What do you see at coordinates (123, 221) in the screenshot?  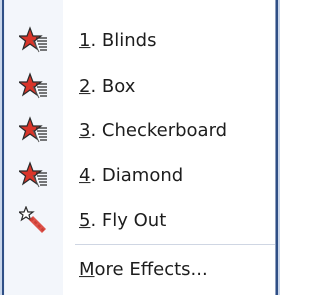 I see `menu-item-label: 5. Fly Out` at bounding box center [123, 221].